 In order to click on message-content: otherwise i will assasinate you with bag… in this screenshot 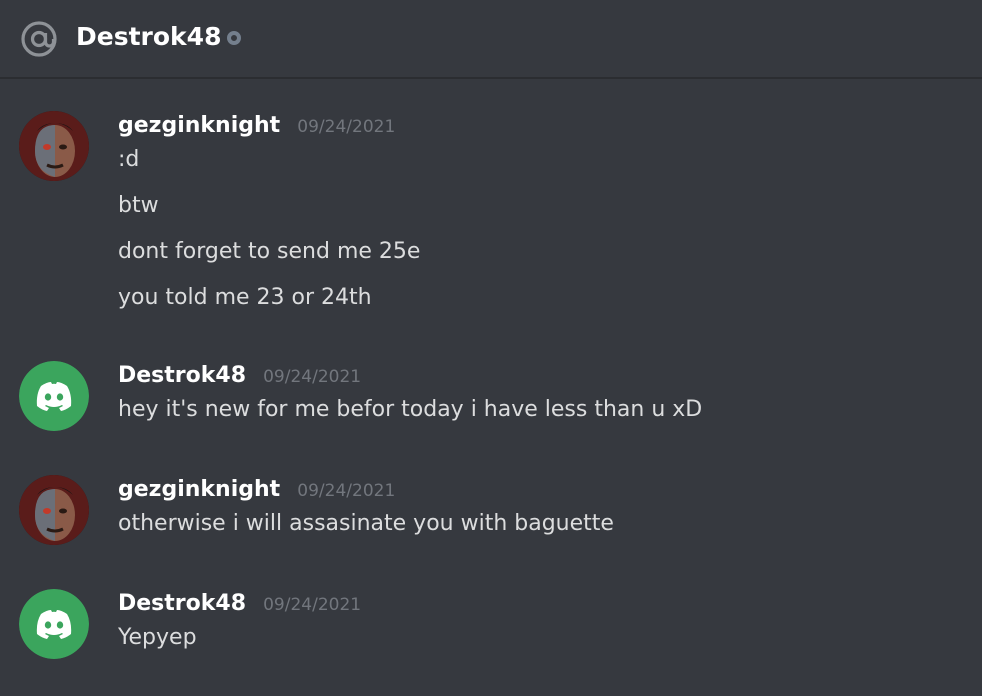, I will do `click(366, 532)`.